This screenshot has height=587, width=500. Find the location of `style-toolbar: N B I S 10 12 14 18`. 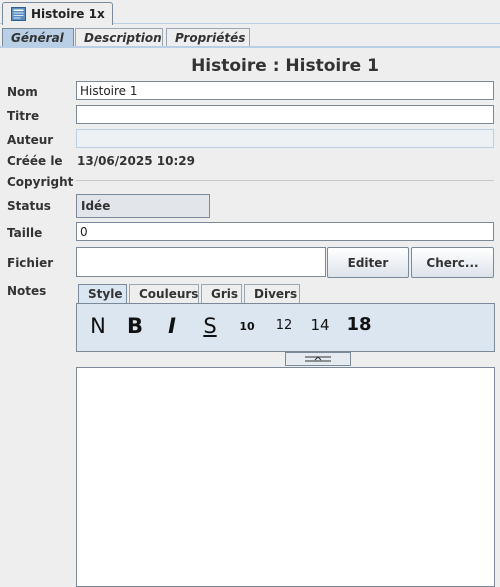

style-toolbar: N B I S 10 12 14 18 is located at coordinates (285, 327).